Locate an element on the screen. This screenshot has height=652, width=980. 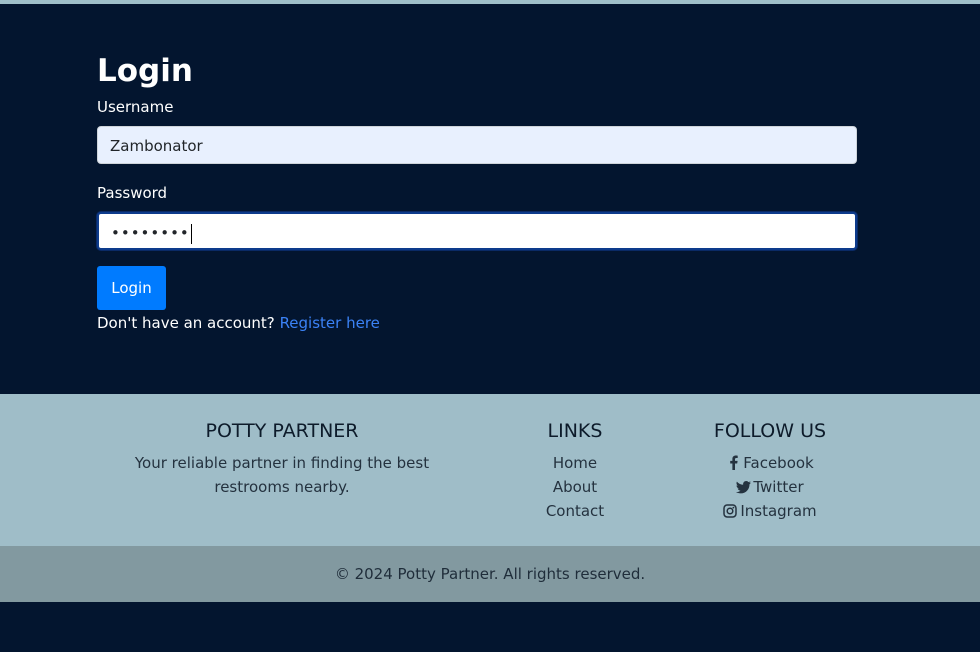
footer-link-twitter: Twitter is located at coordinates (770, 487).